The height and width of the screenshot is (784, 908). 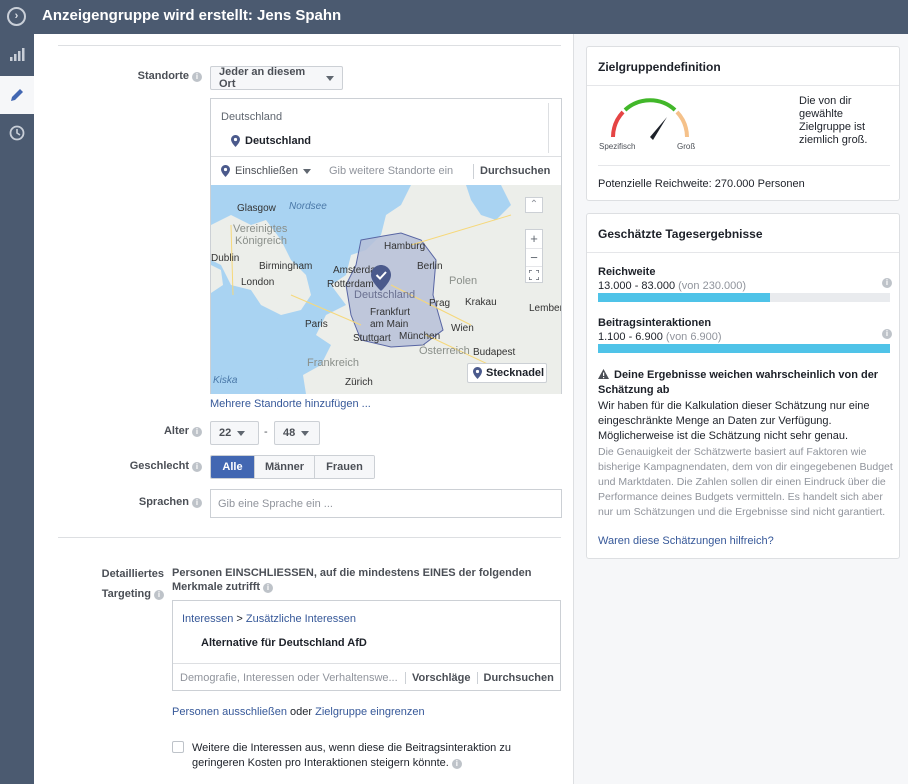 What do you see at coordinates (17, 133) in the screenshot?
I see `nav-history` at bounding box center [17, 133].